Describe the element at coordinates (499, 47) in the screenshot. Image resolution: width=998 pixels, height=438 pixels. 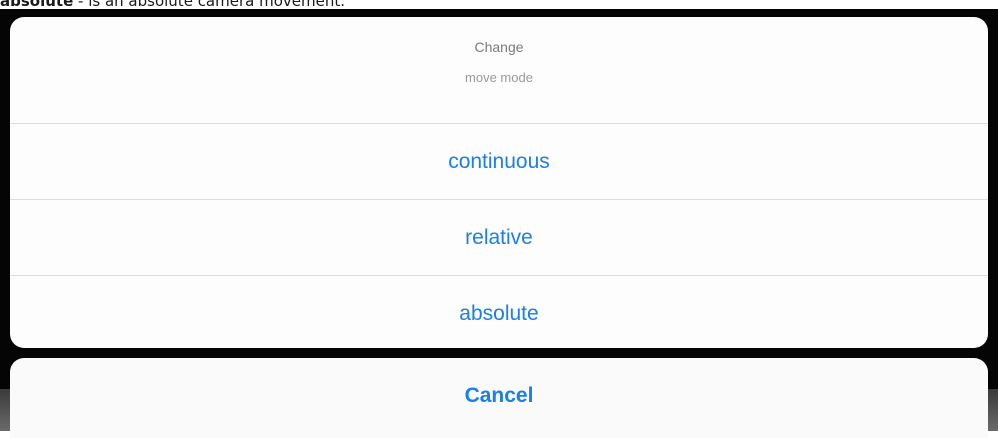
I see `action-sheet-title: Change` at that location.